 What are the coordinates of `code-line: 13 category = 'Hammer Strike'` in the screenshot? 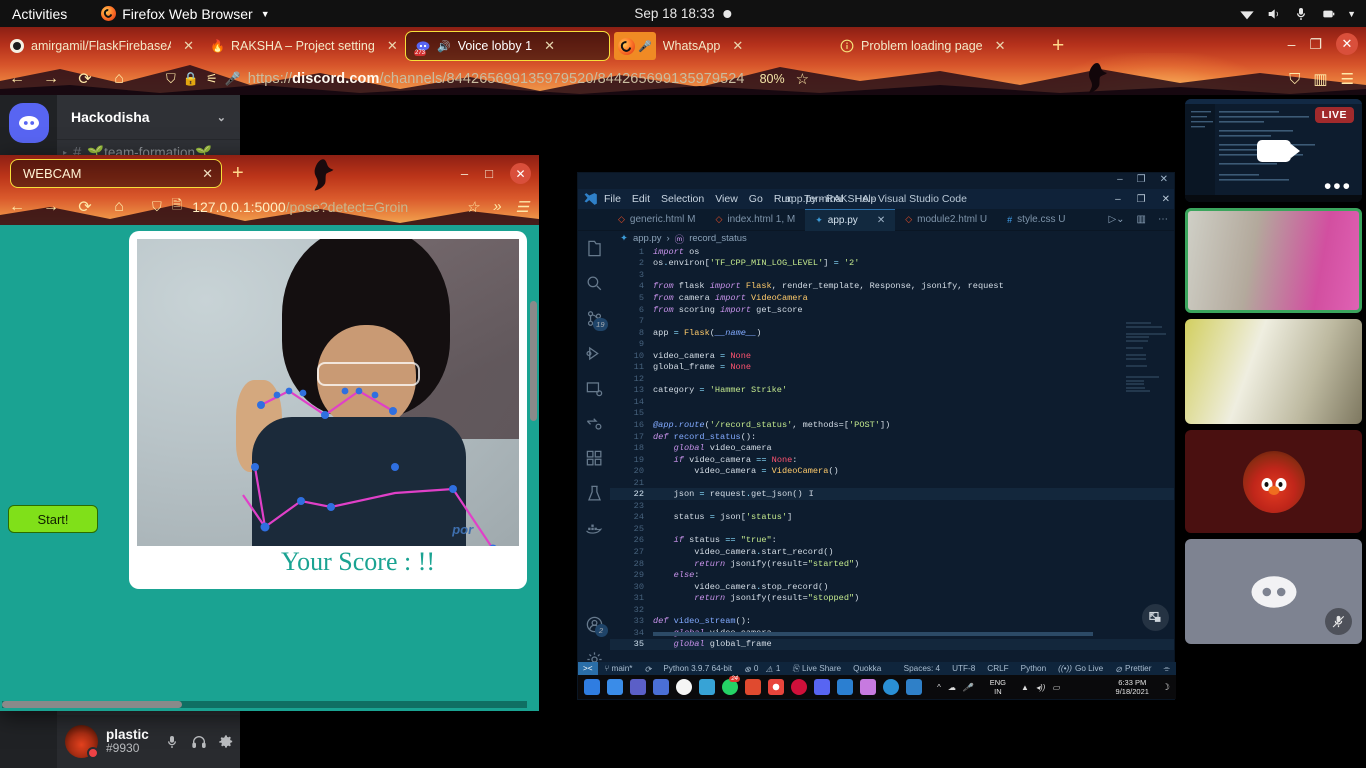 It's located at (892, 391).